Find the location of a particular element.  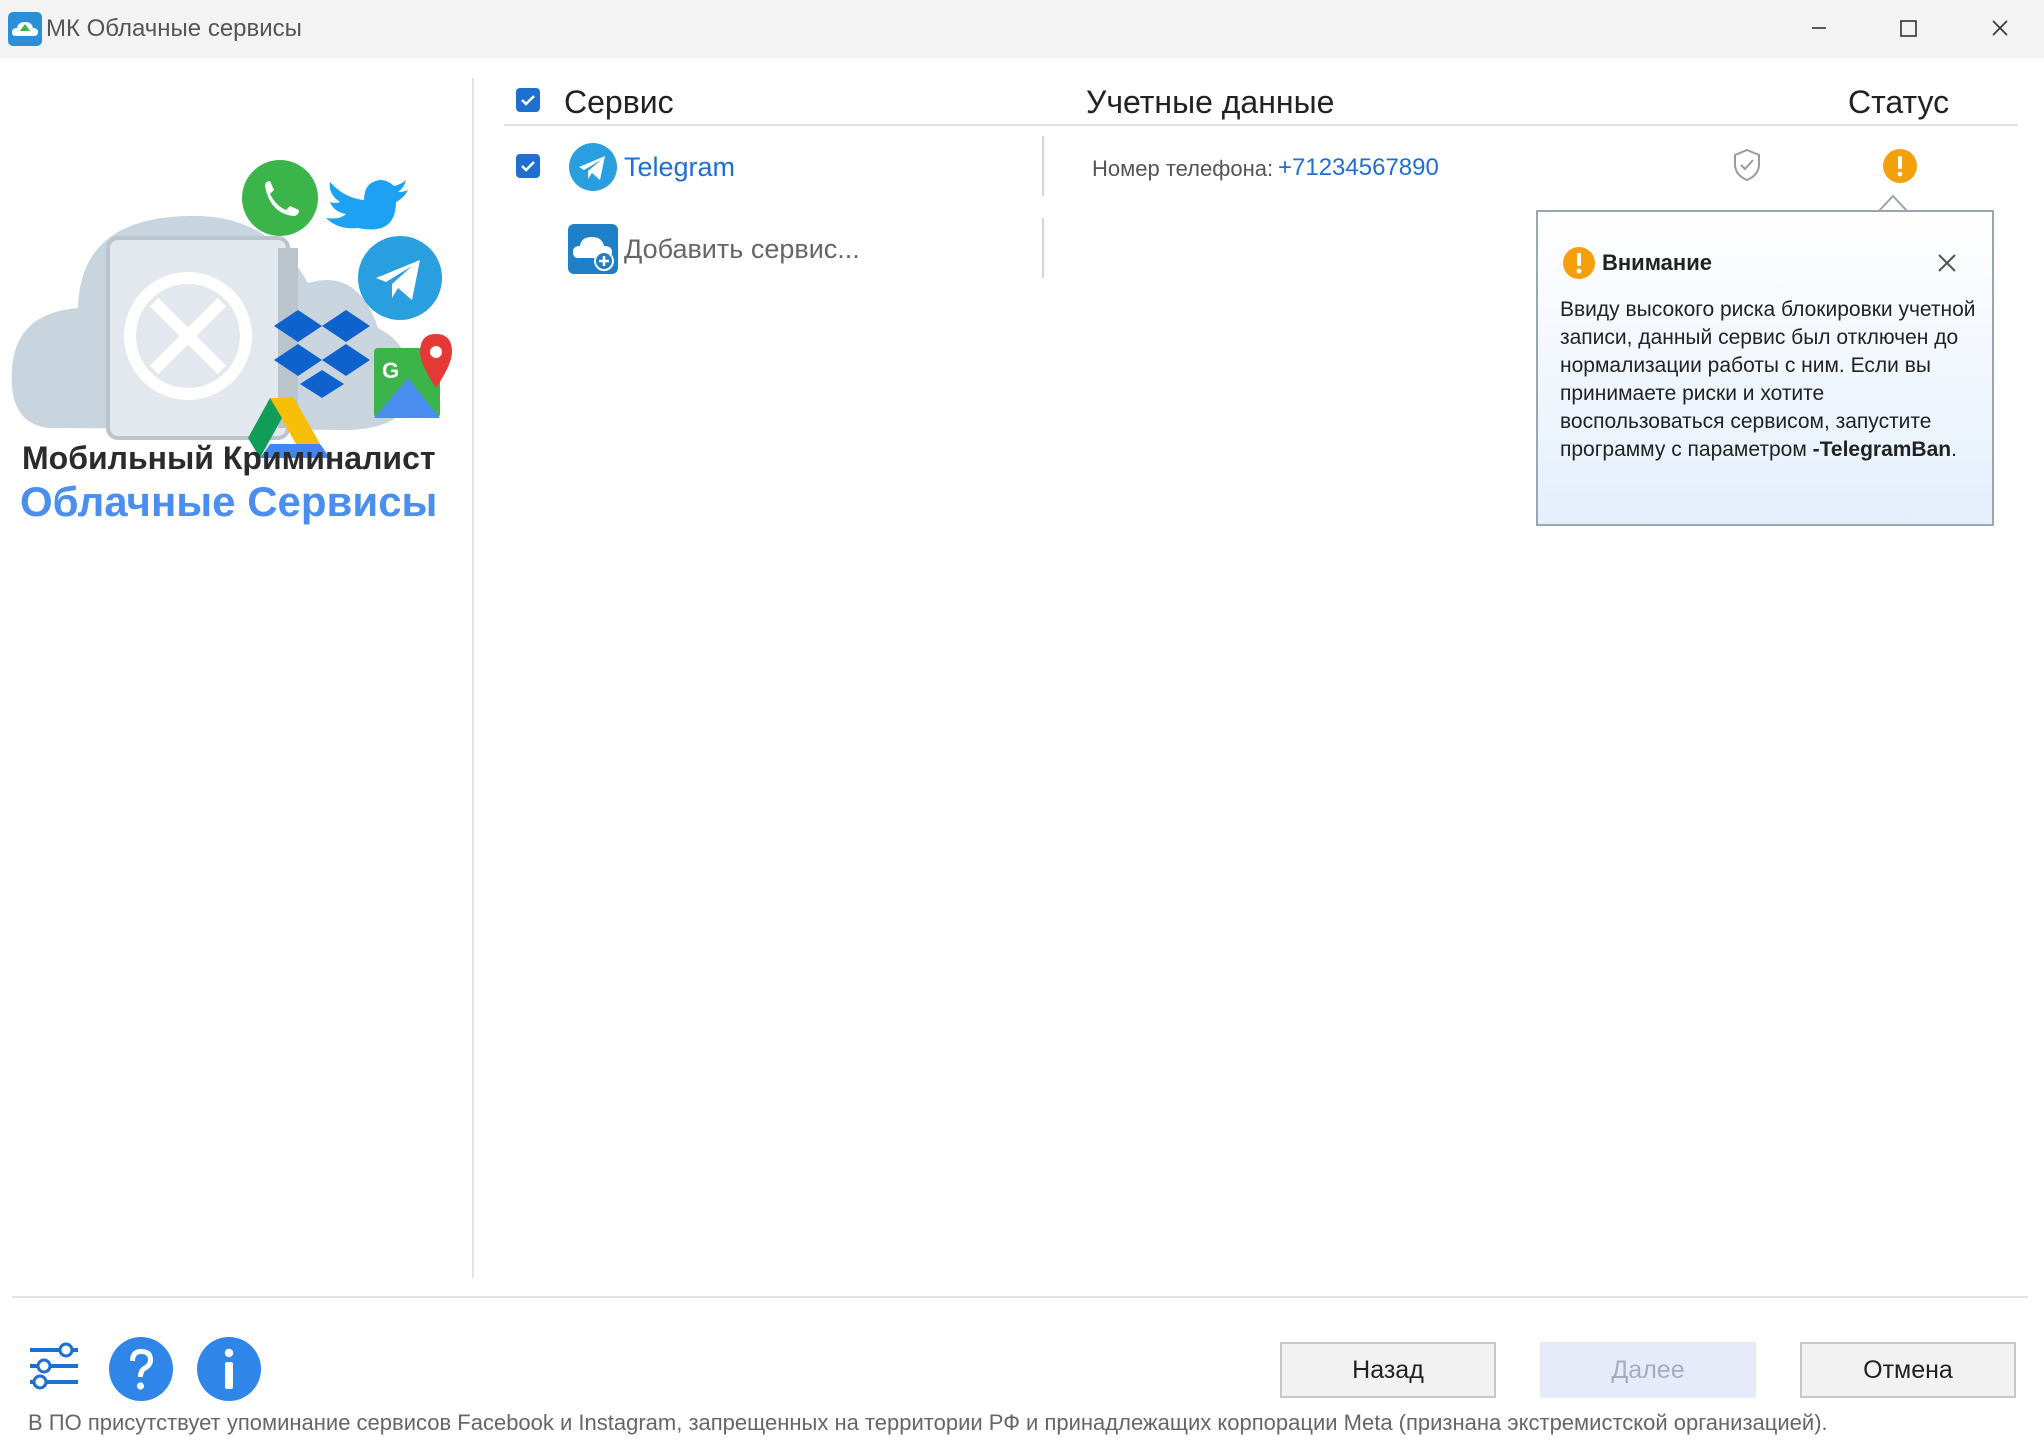

close-window-button is located at coordinates (2000, 28).